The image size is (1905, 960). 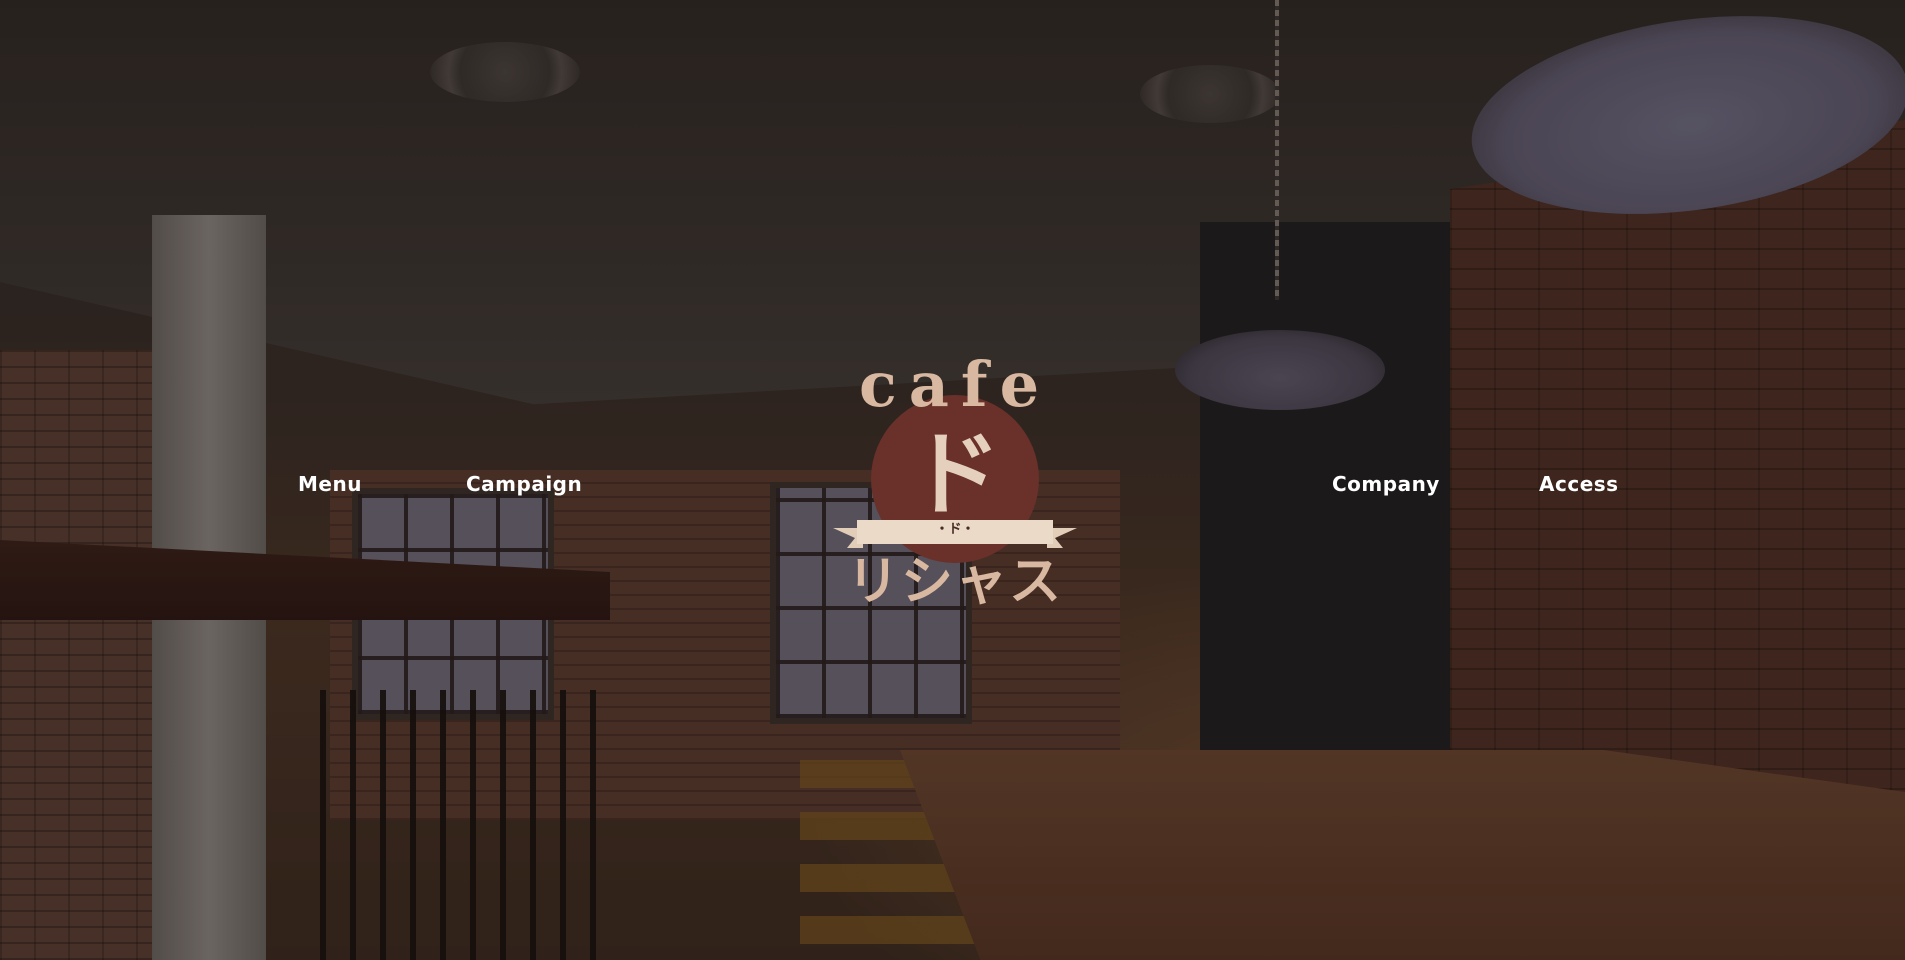 What do you see at coordinates (330, 484) in the screenshot?
I see `nav-link-menu: Menu` at bounding box center [330, 484].